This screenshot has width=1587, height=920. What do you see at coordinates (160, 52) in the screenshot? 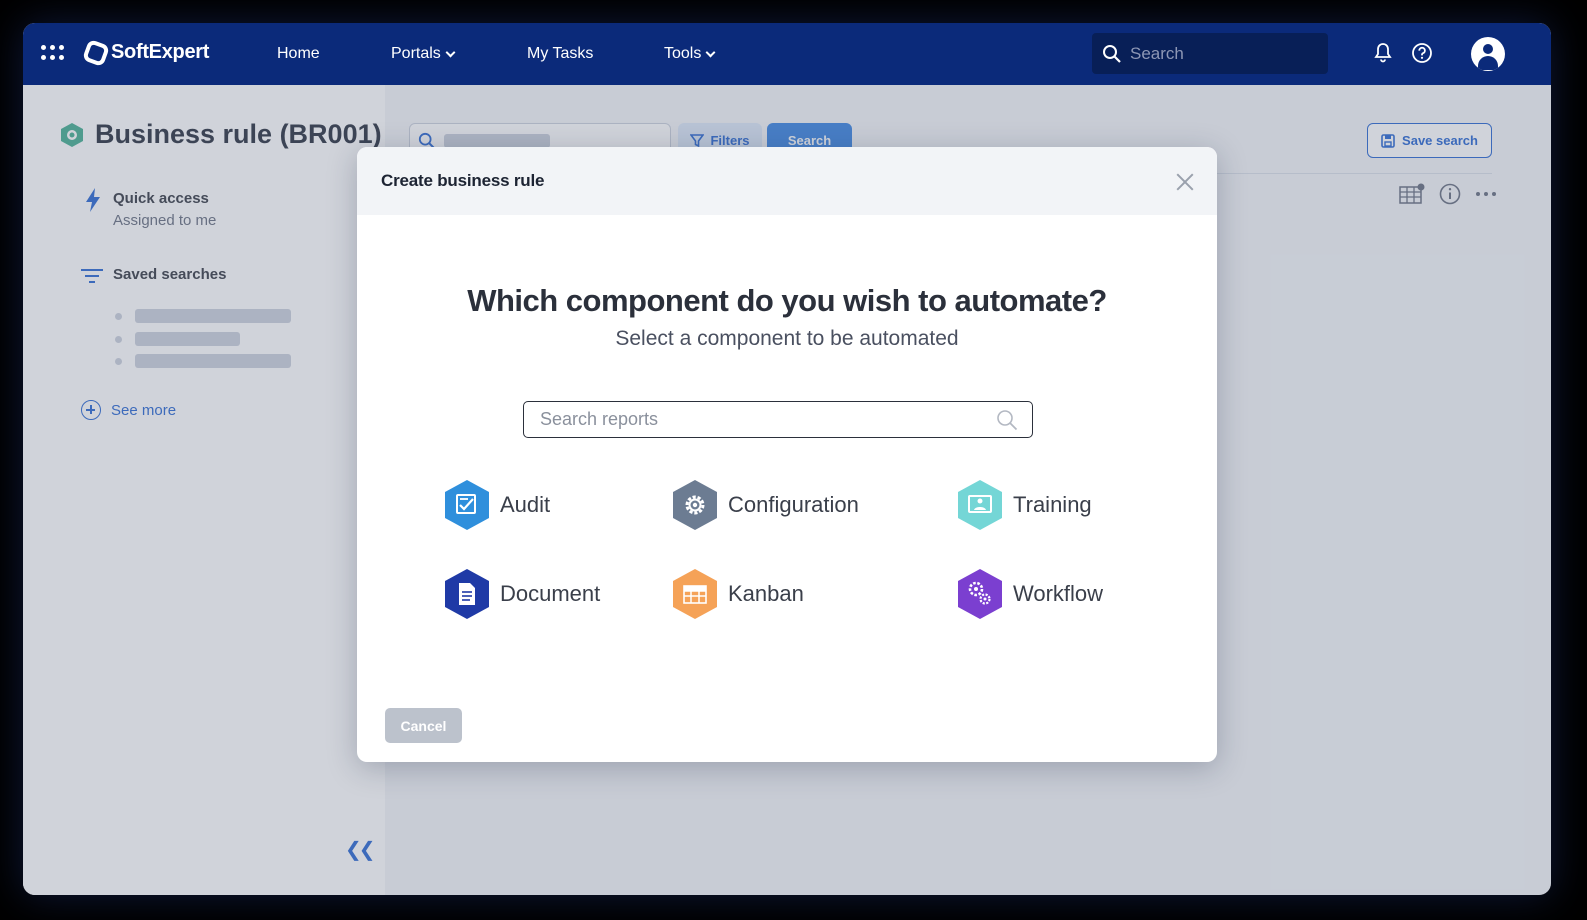
I see `brand-name: SoftExpert` at bounding box center [160, 52].